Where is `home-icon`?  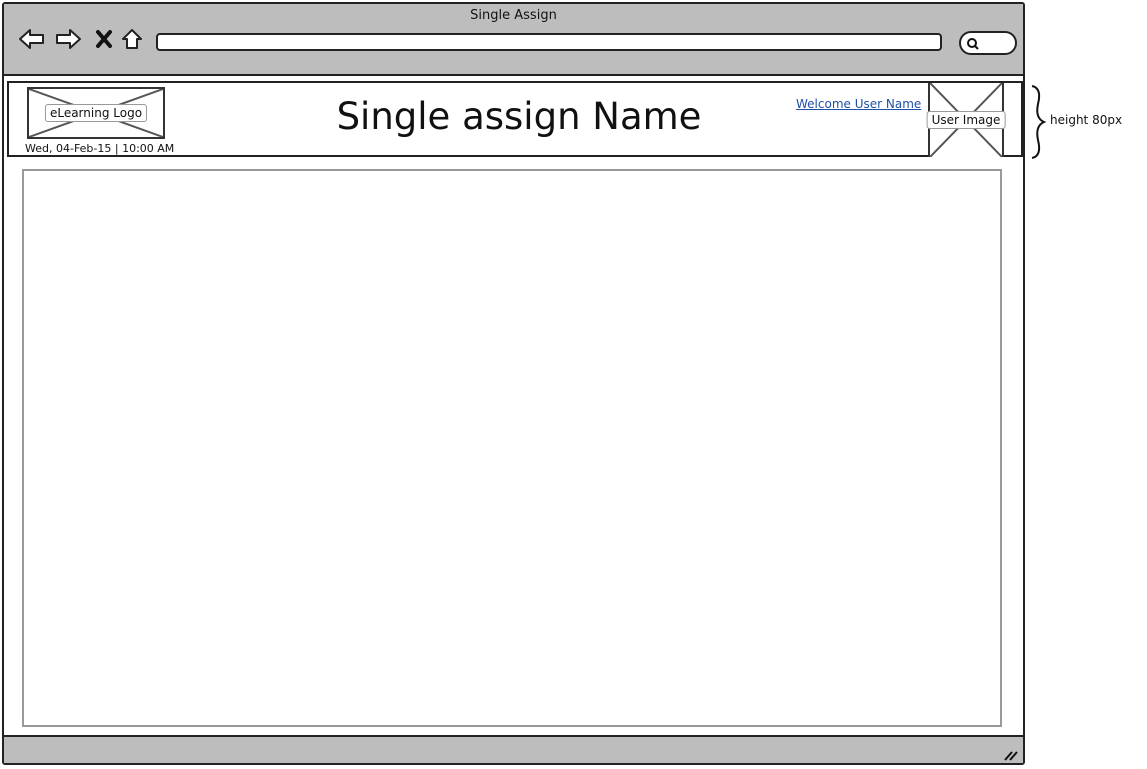 home-icon is located at coordinates (132, 39).